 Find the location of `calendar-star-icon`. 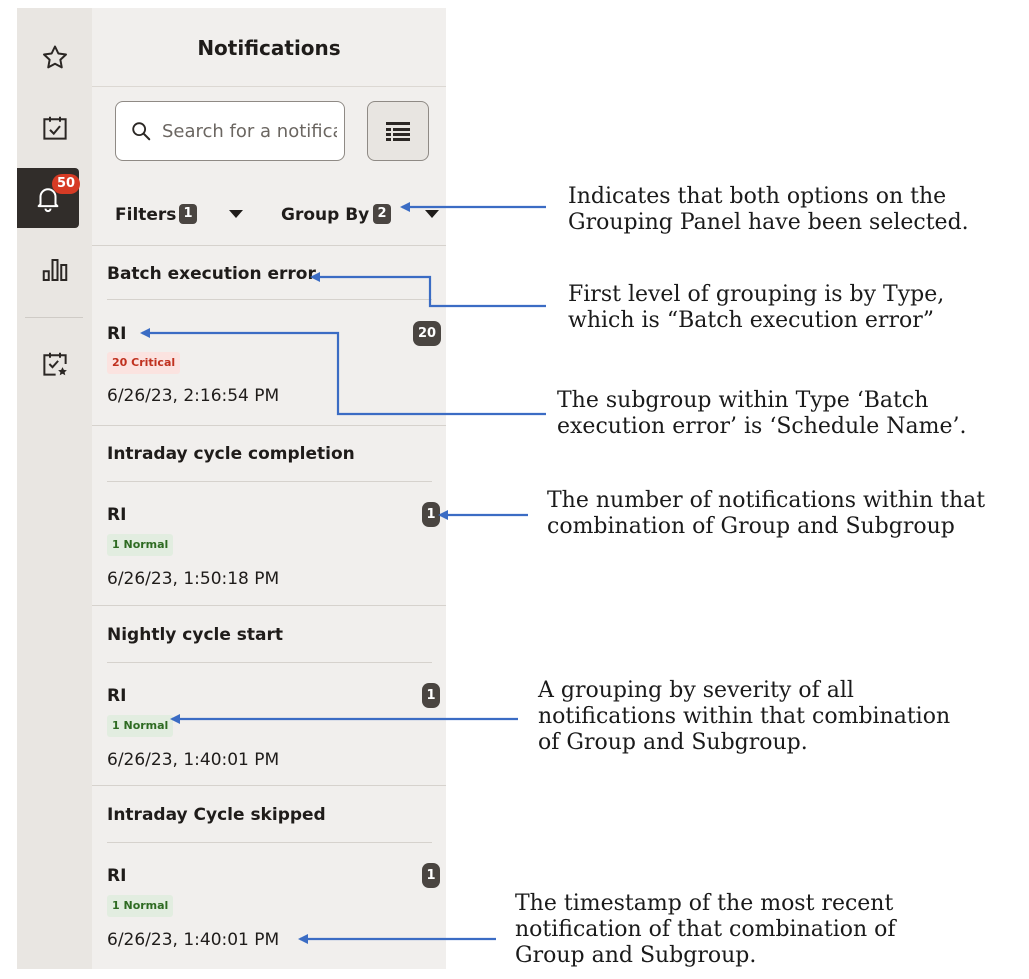

calendar-star-icon is located at coordinates (54, 364).